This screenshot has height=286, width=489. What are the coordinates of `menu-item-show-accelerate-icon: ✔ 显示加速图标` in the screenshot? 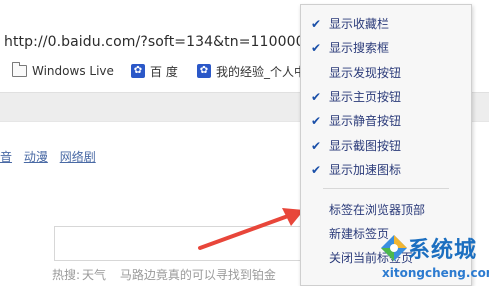 It's located at (386, 170).